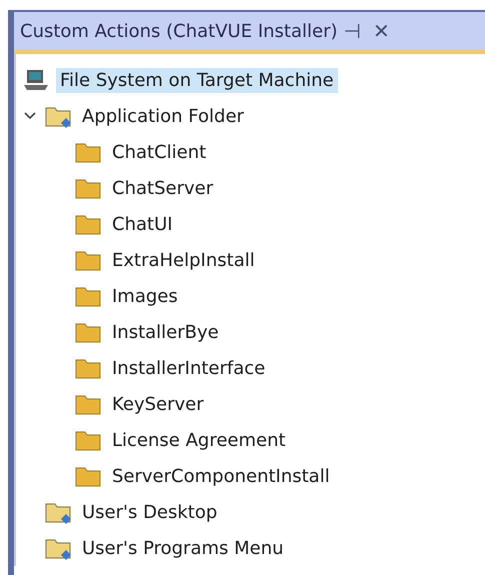 This screenshot has height=575, width=485. Describe the element at coordinates (381, 31) in the screenshot. I see `close-button: ✕` at that location.